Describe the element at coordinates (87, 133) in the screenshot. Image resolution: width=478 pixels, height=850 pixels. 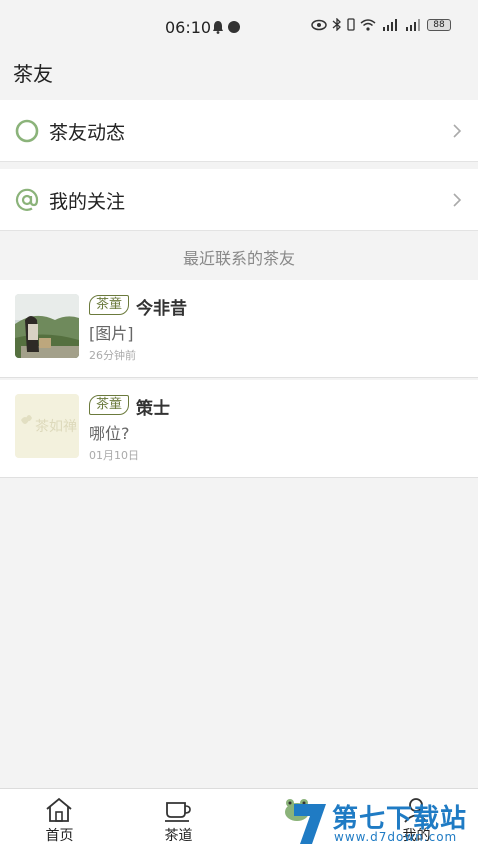
I see `menu-item-label: 茶友动态` at that location.